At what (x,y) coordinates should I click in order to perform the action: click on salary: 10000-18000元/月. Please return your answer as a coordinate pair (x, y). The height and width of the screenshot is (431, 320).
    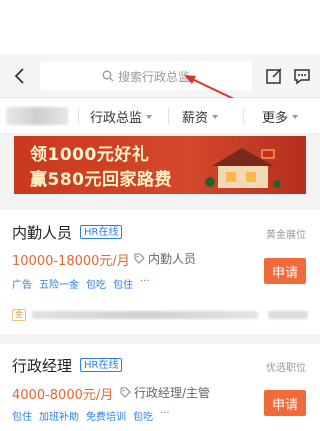
    Looking at the image, I should click on (71, 261).